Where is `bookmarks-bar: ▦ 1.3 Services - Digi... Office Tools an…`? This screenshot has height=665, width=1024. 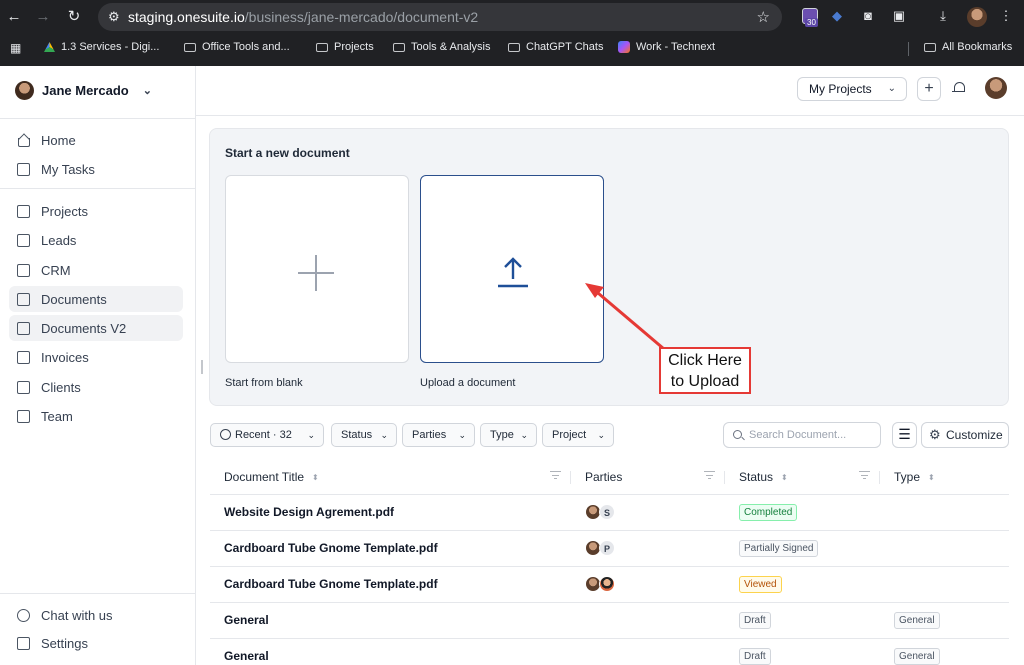
bookmarks-bar: ▦ 1.3 Services - Digi... Office Tools an… is located at coordinates (512, 48).